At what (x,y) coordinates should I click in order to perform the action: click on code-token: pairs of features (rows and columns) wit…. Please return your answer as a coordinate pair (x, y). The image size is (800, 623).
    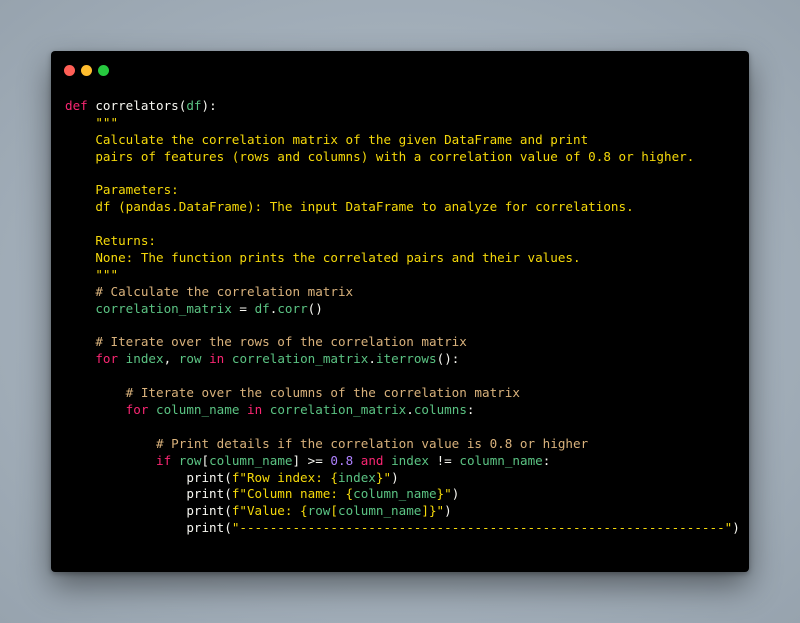
    Looking at the image, I should click on (380, 156).